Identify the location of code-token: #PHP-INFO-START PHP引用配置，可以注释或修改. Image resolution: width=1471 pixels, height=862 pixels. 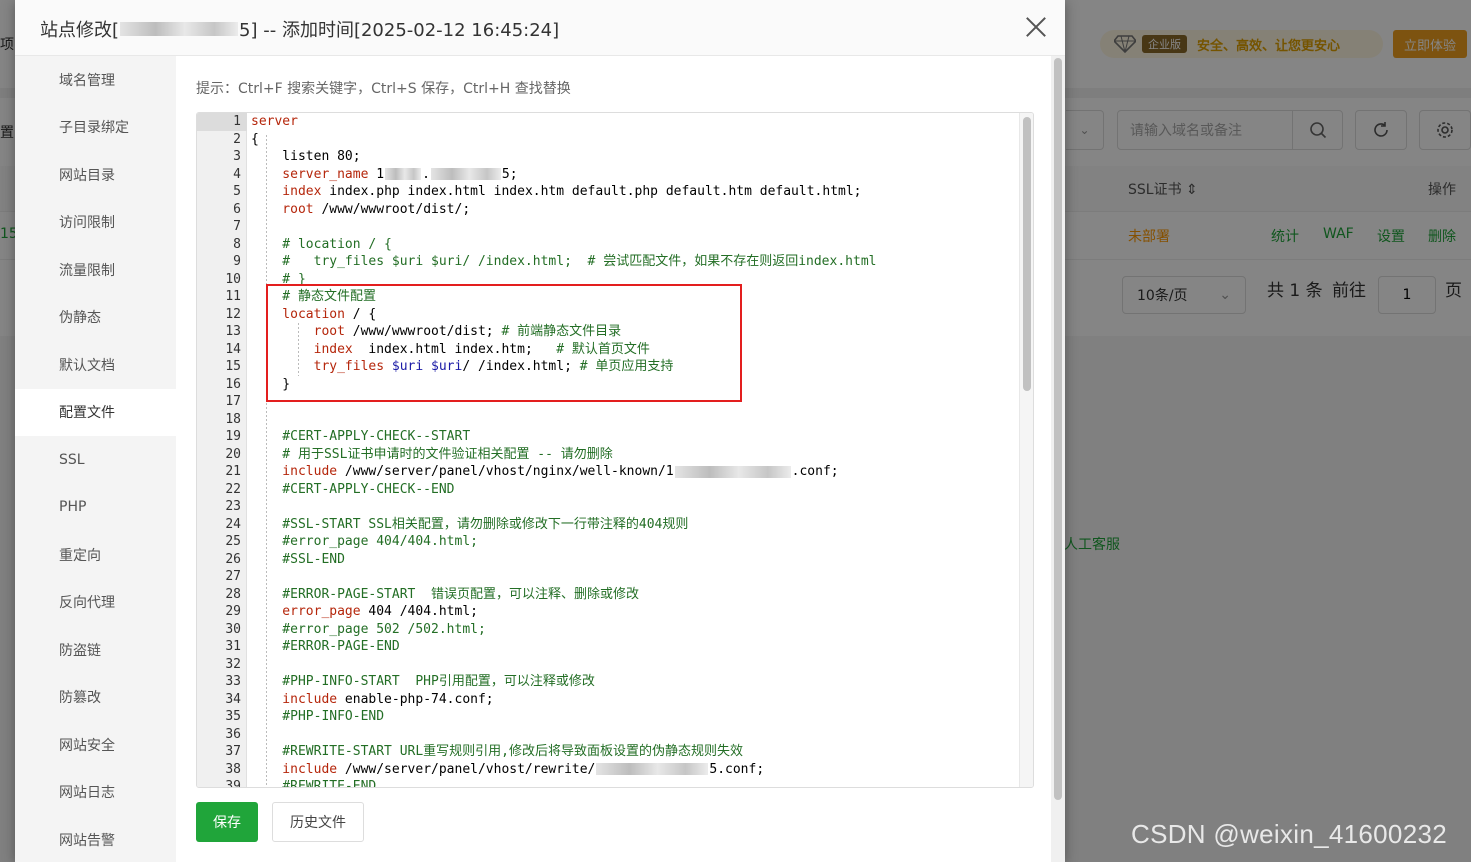
(423, 681).